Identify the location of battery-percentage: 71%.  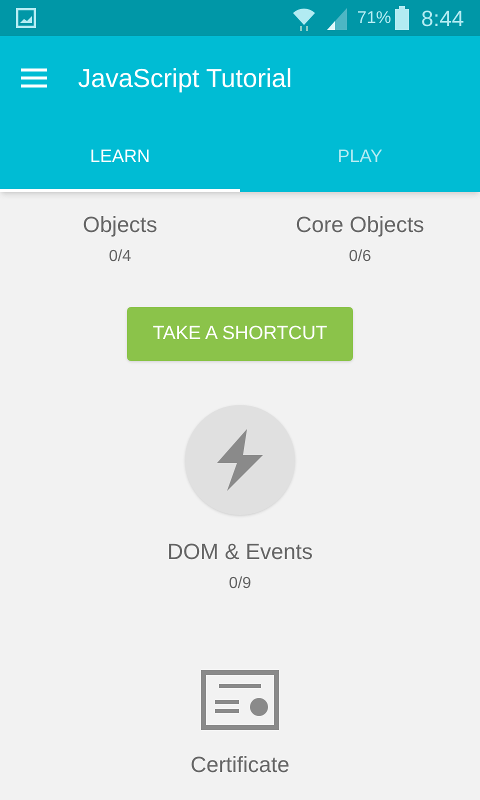
(374, 18).